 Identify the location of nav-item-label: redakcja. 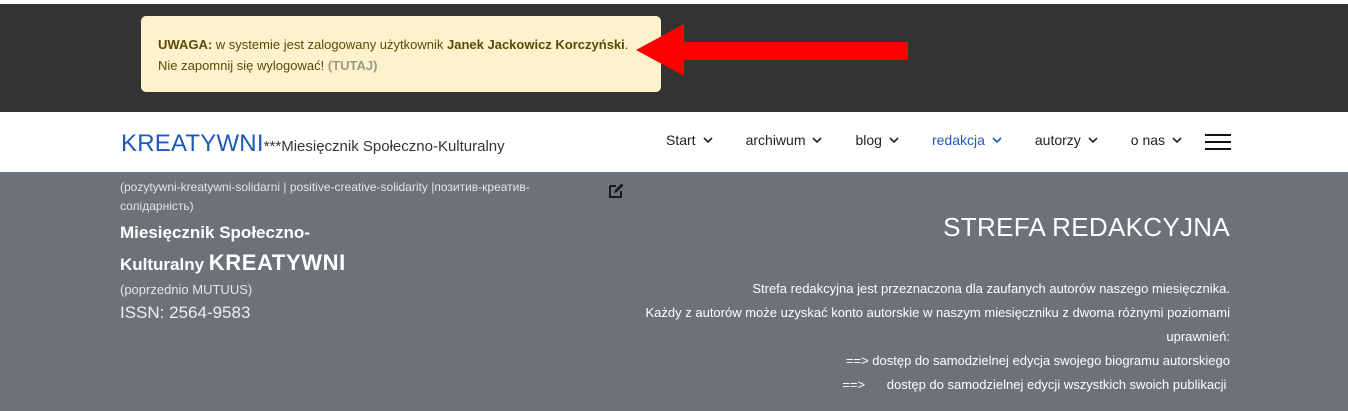
(958, 140).